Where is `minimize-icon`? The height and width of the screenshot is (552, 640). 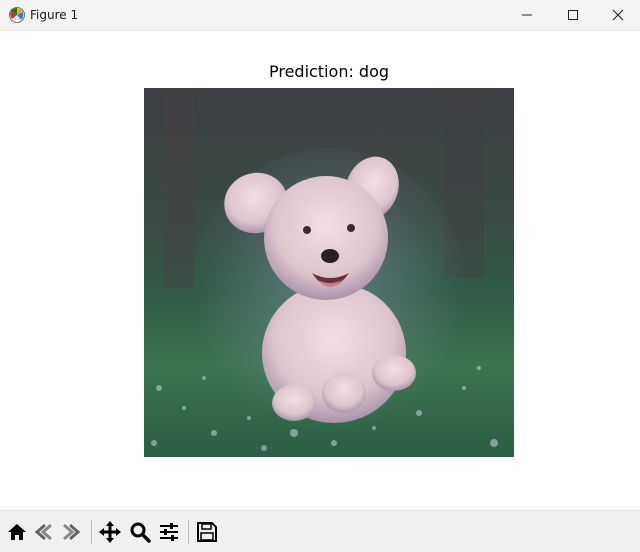
minimize-icon is located at coordinates (527, 15).